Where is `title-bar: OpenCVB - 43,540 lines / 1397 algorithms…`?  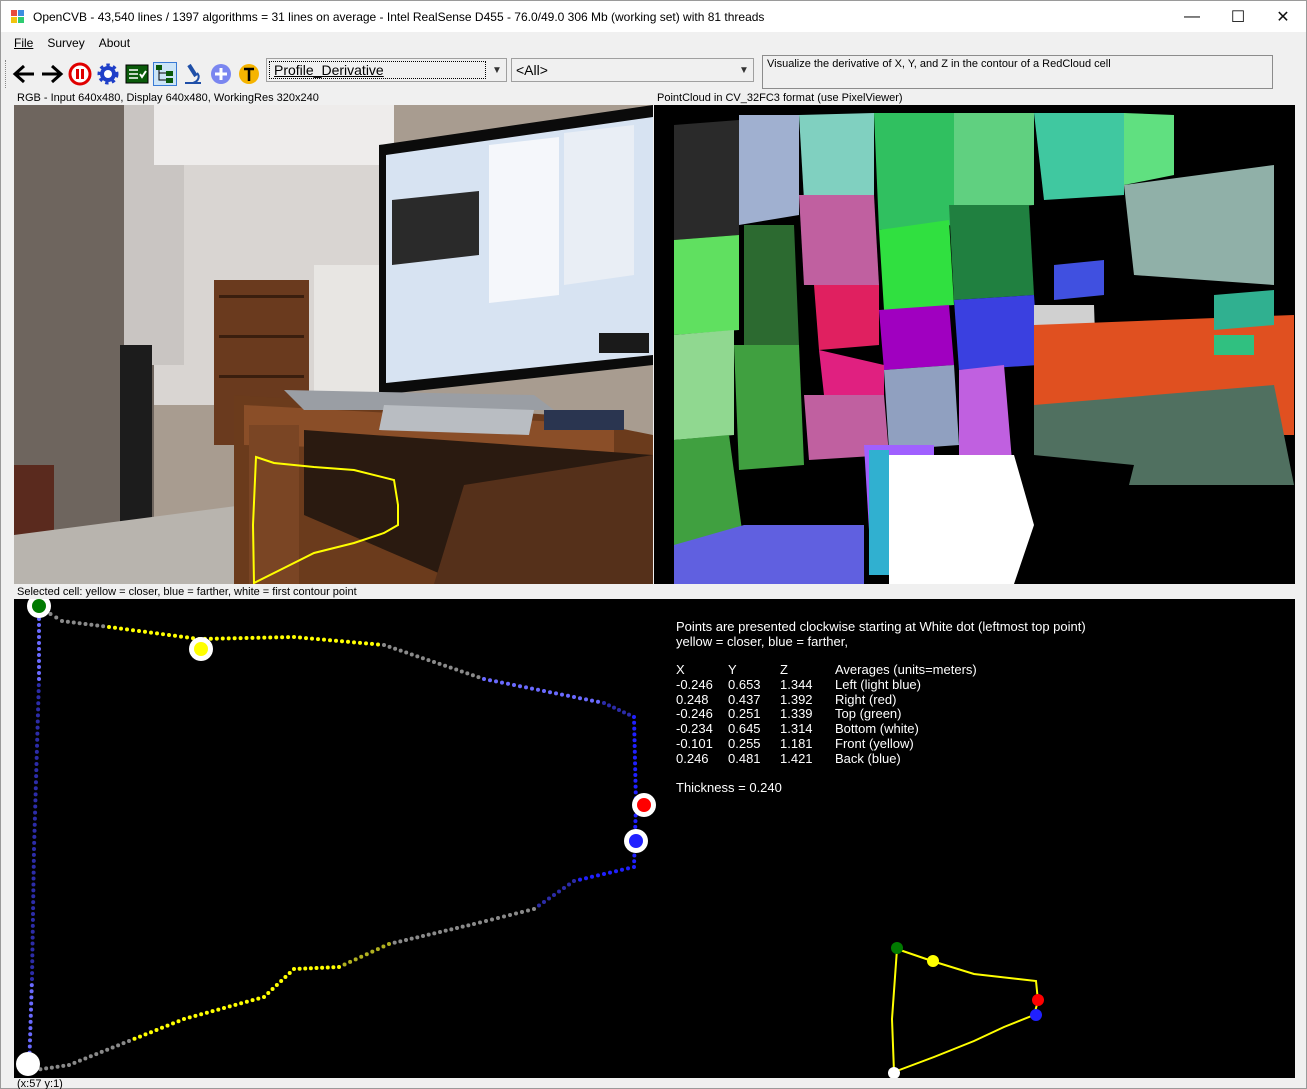 title-bar: OpenCVB - 43,540 lines / 1397 algorithms… is located at coordinates (653, 16).